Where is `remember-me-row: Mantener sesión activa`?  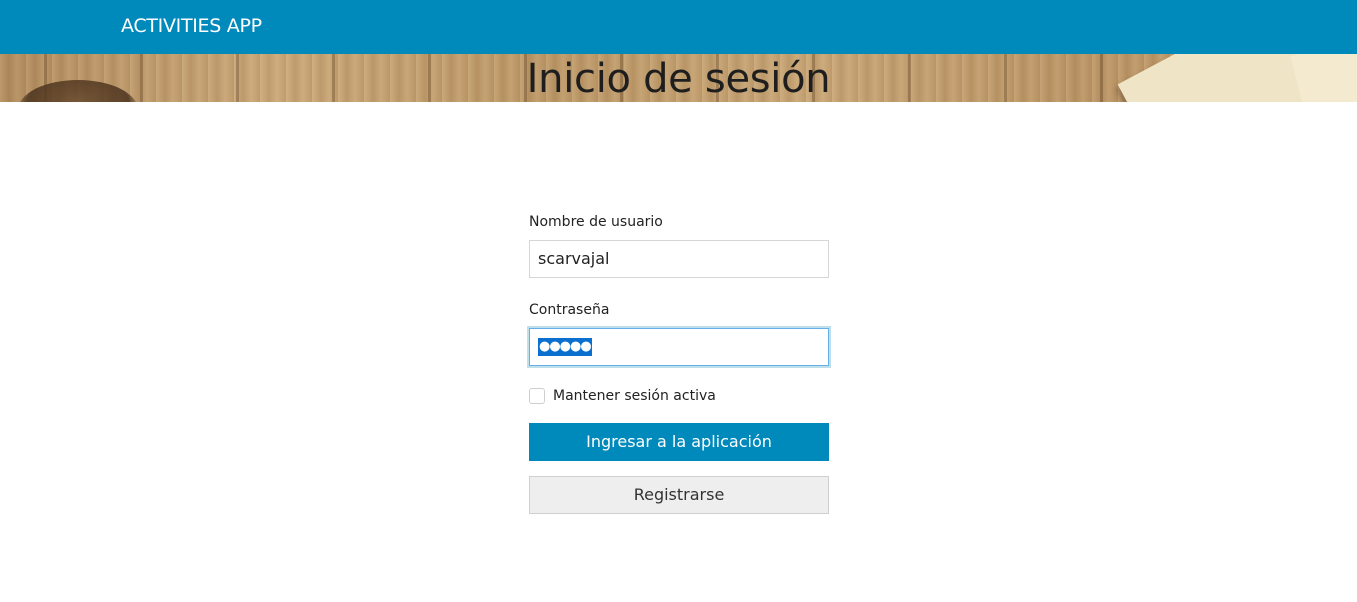 remember-me-row: Mantener sesión activa is located at coordinates (679, 396).